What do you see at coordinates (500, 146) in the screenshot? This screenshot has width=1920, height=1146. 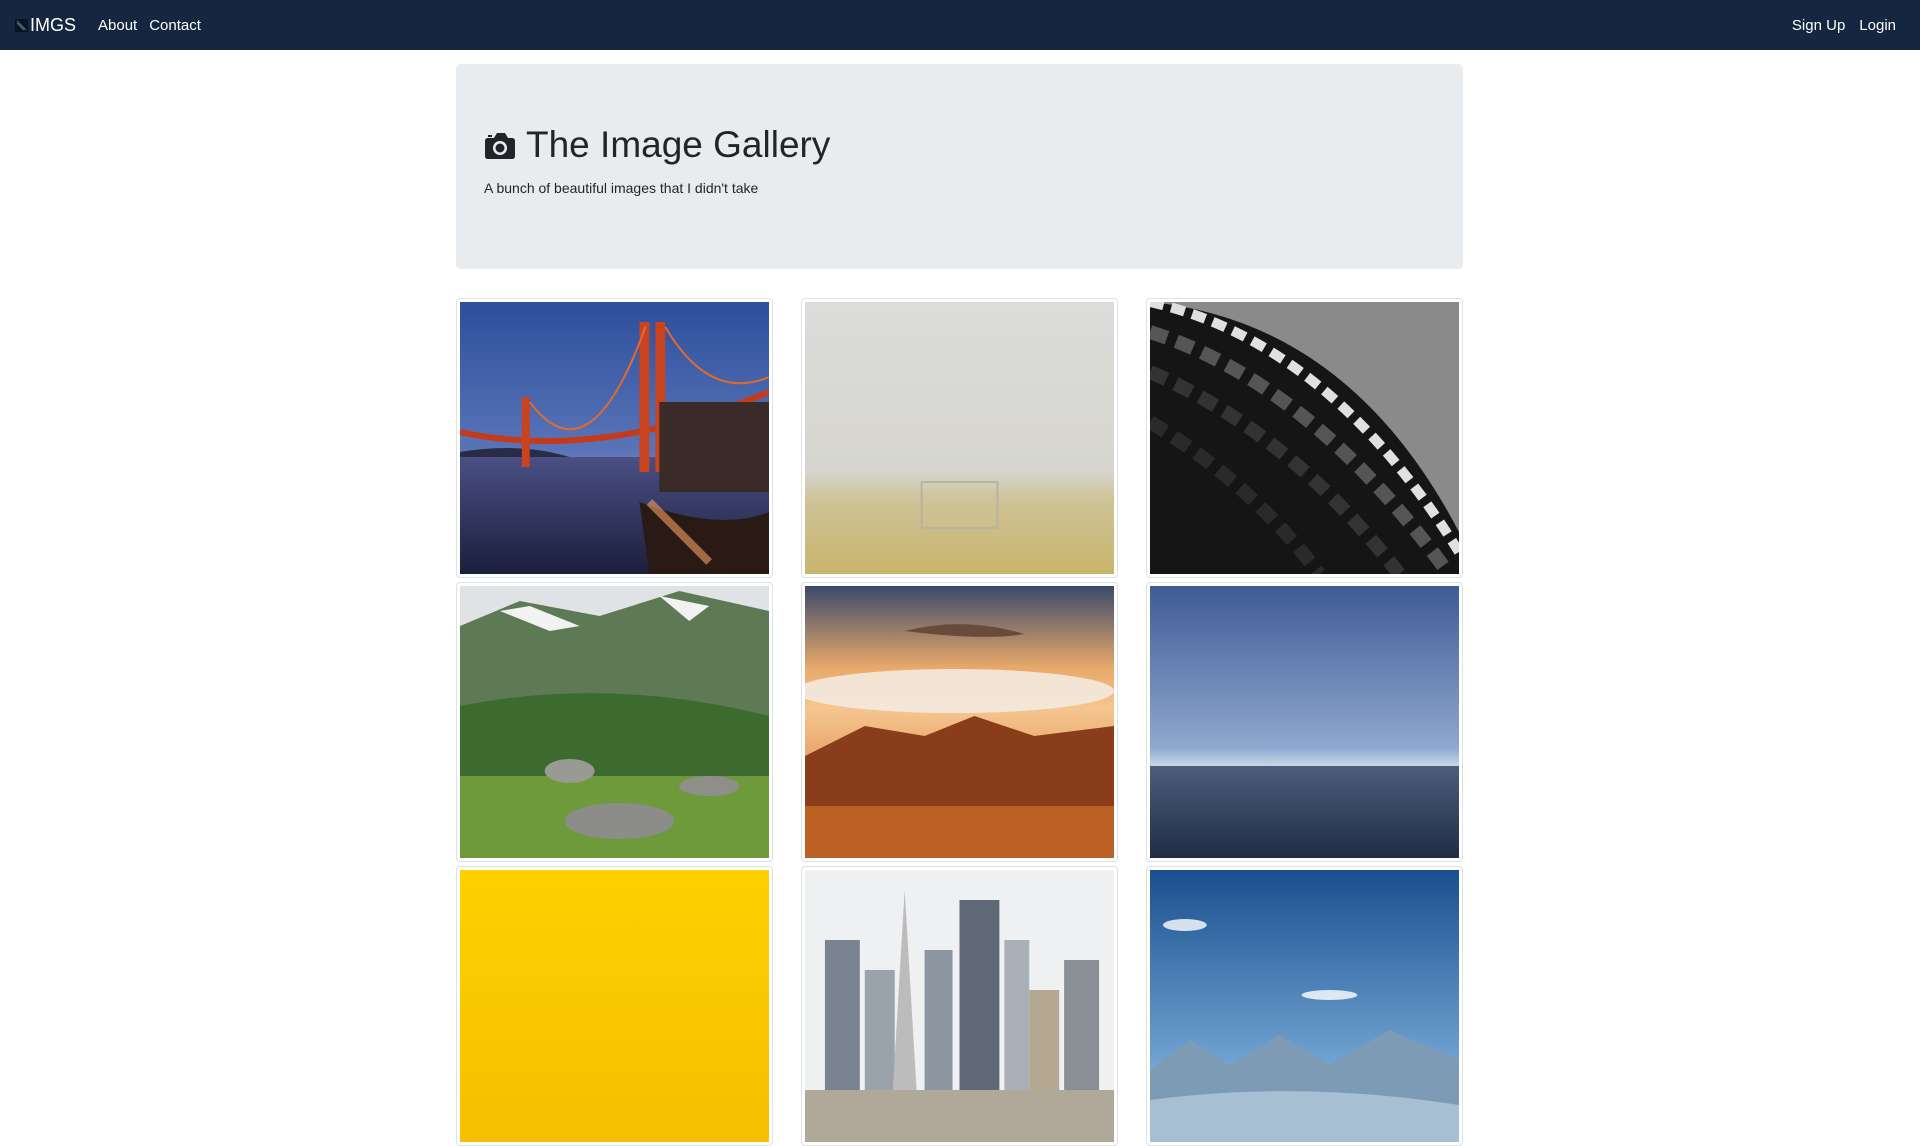 I see `camera-icon` at bounding box center [500, 146].